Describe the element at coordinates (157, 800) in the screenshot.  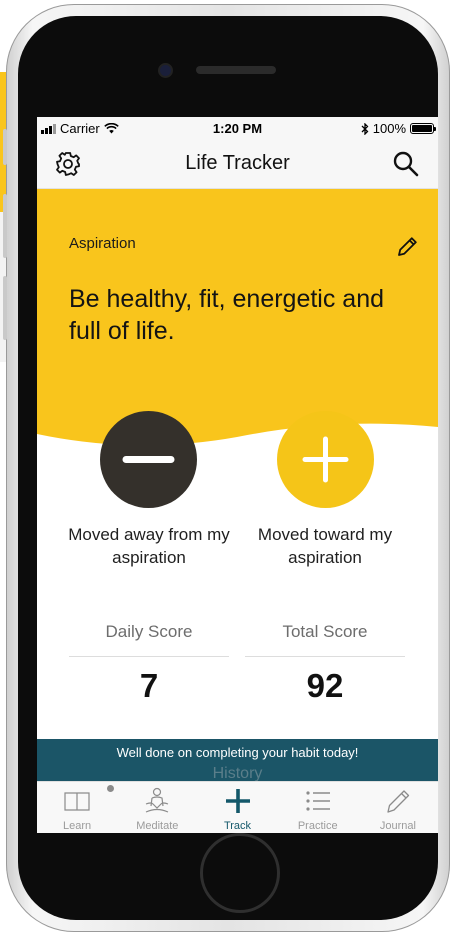
I see `meditate-icon` at that location.